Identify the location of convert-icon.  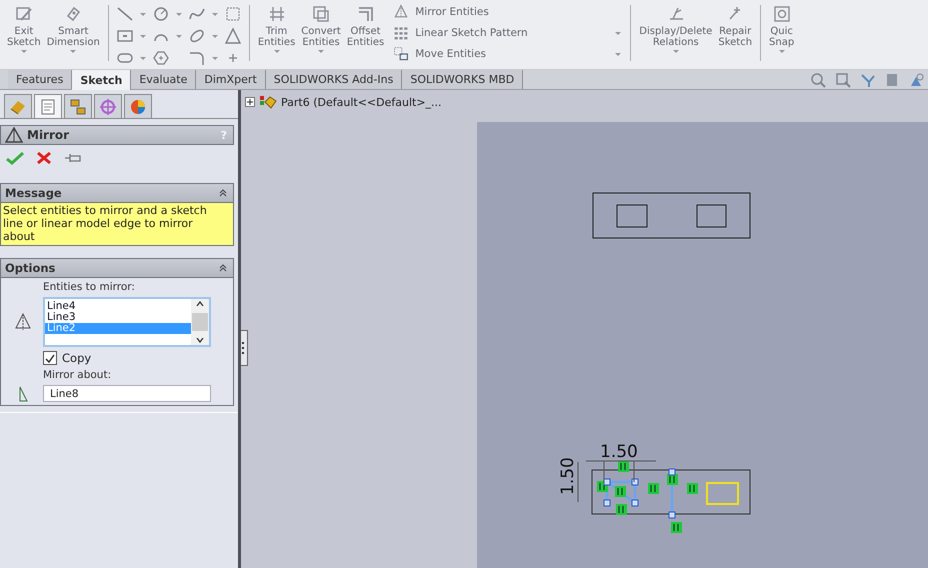
(321, 14).